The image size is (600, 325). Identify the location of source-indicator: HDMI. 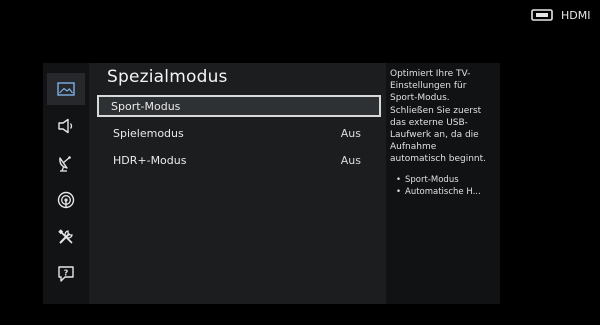
(560, 15).